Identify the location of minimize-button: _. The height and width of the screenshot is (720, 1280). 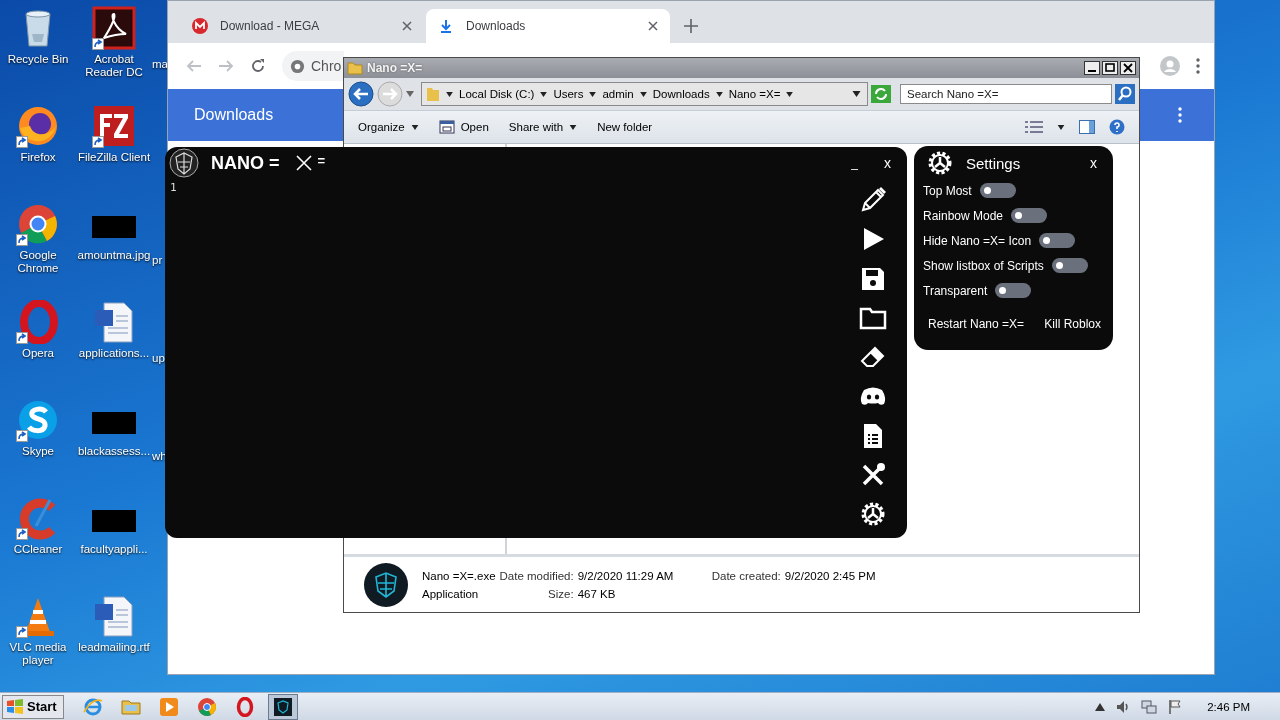
(854, 163).